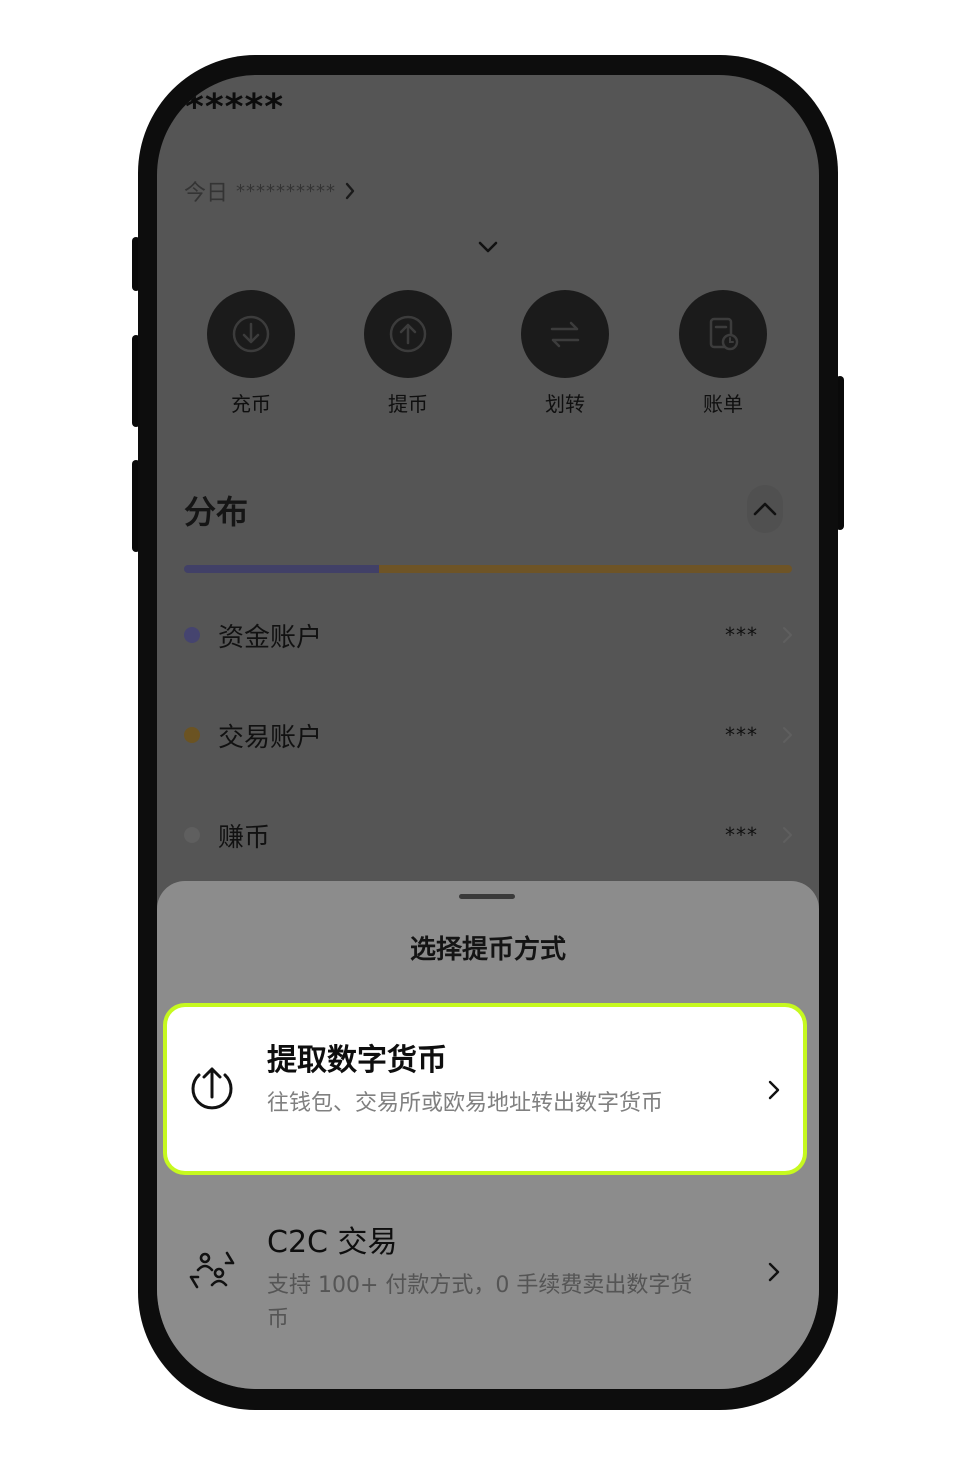 Image resolution: width=976 pixels, height=1464 pixels. Describe the element at coordinates (487, 950) in the screenshot. I see `sheet-title: 选择提币方式` at that location.